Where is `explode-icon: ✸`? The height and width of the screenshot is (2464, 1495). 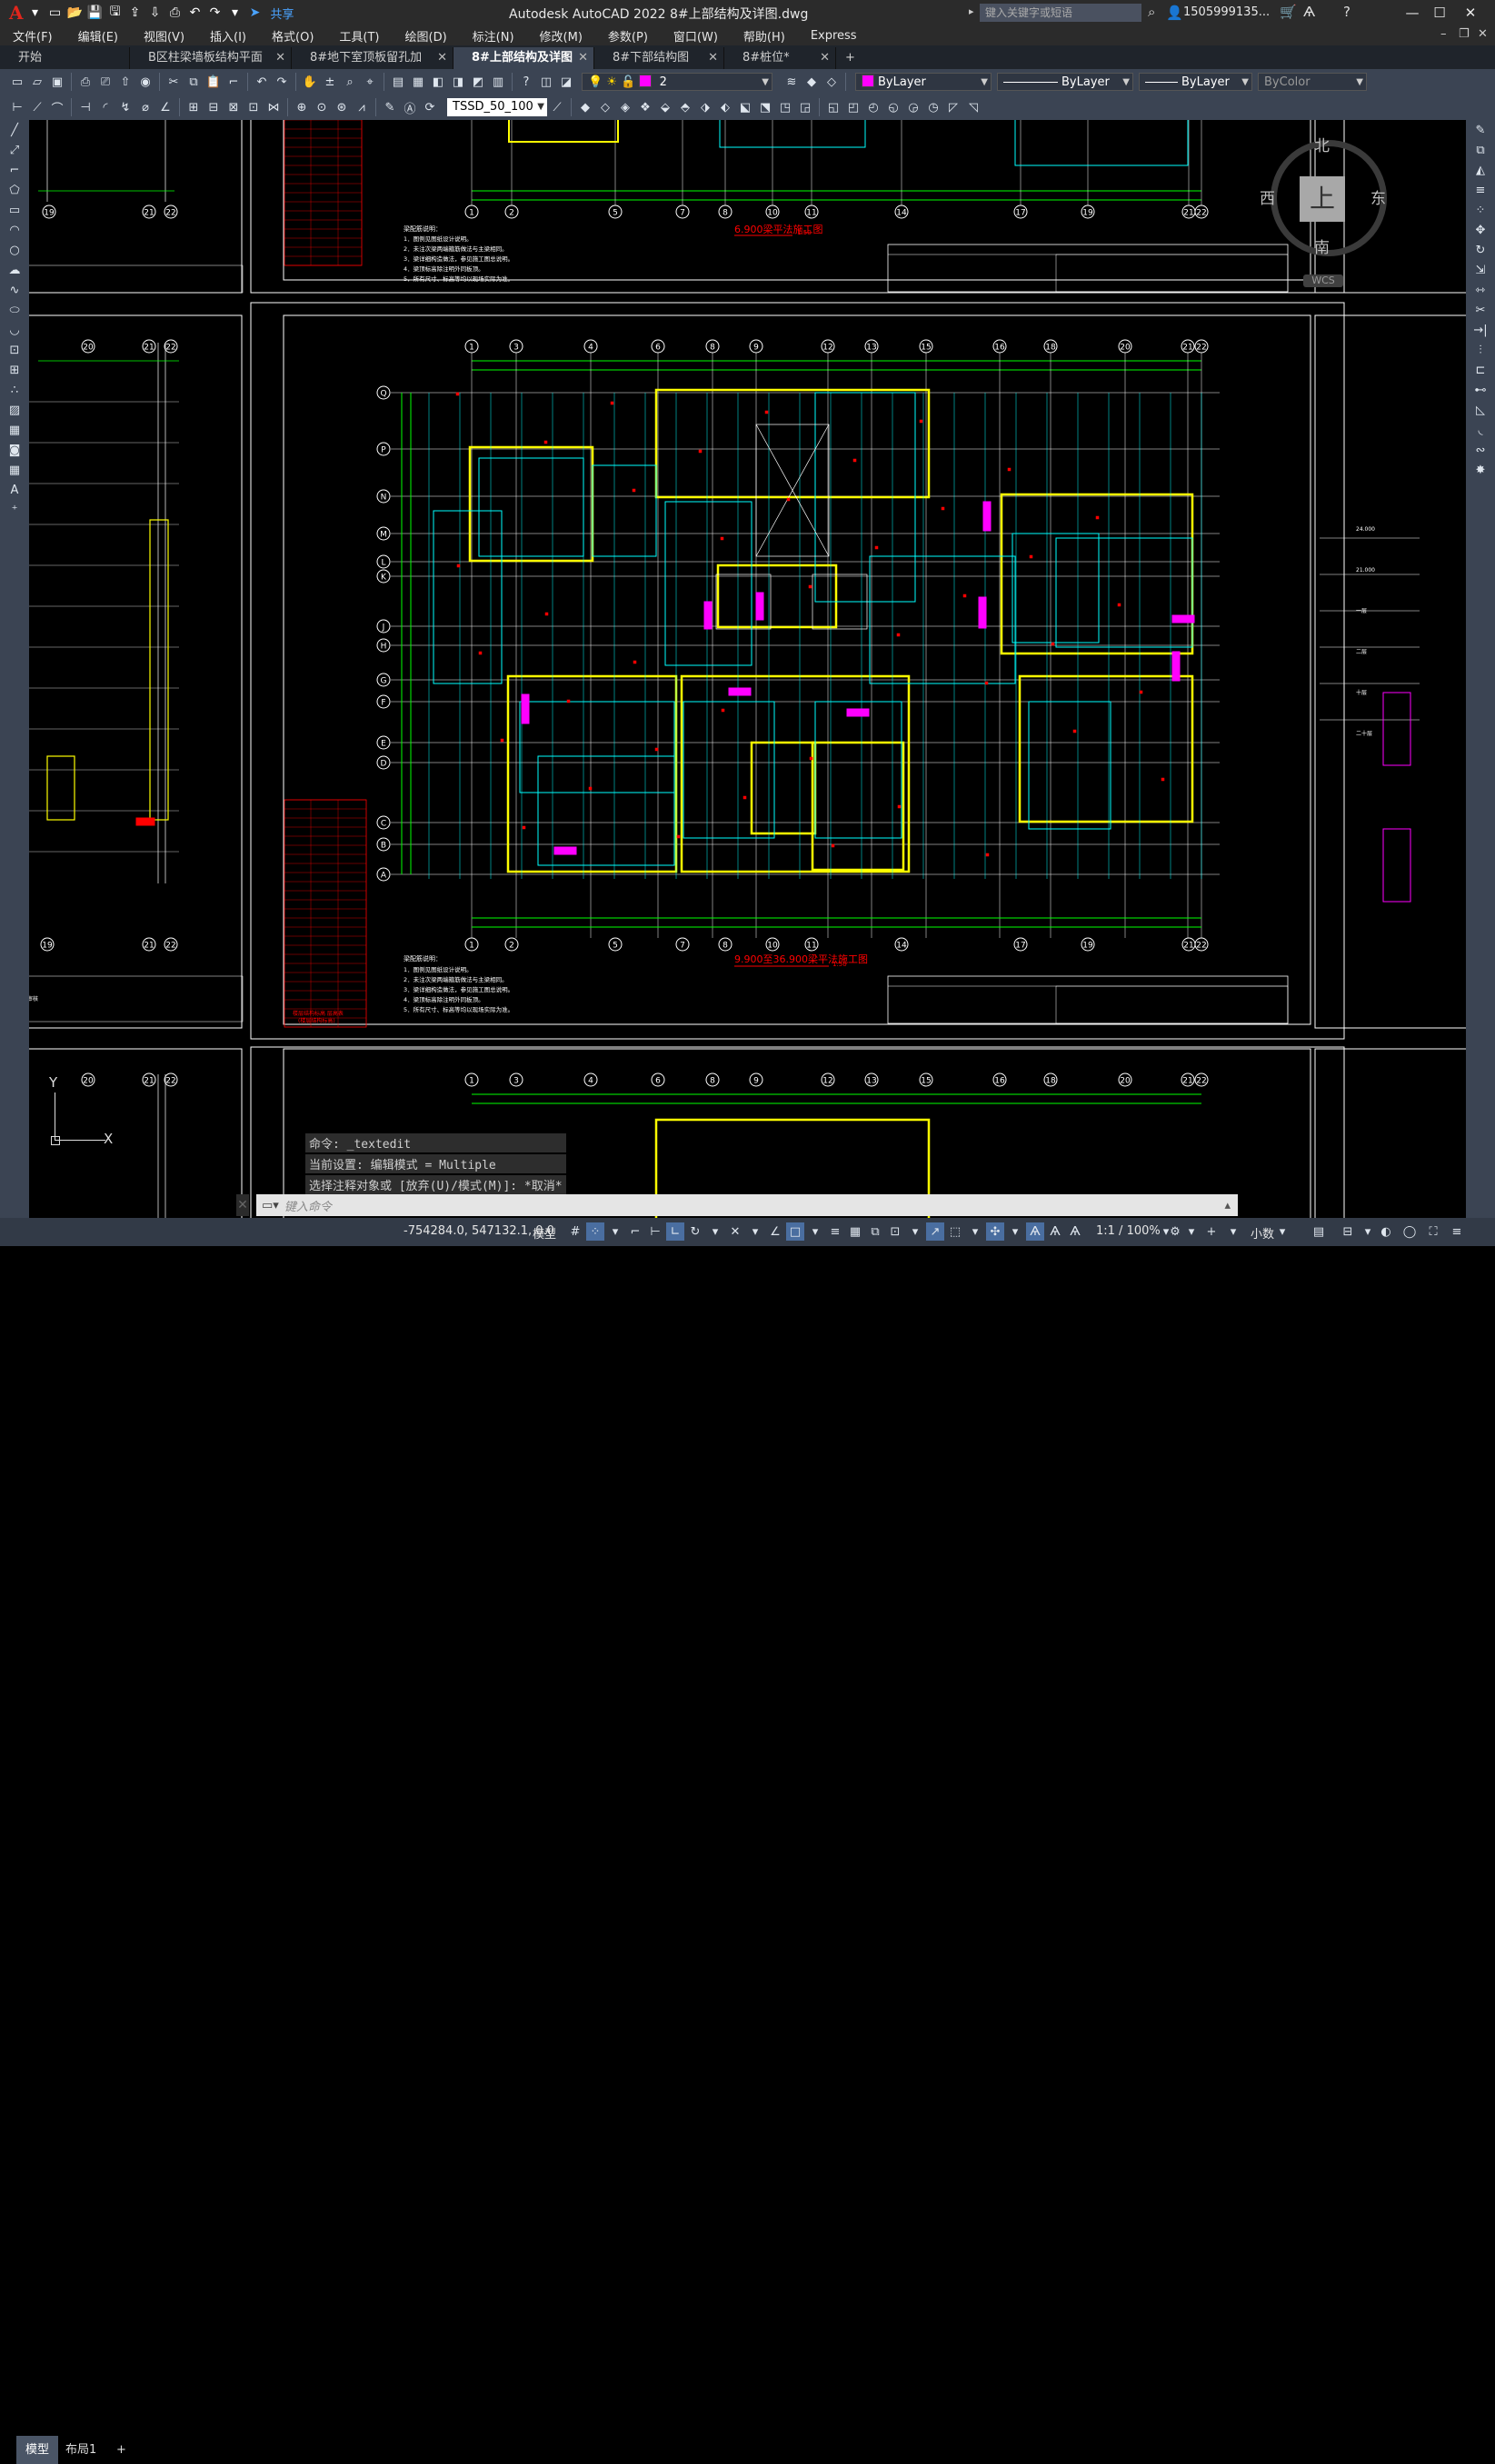 explode-icon: ✸ is located at coordinates (1480, 470).